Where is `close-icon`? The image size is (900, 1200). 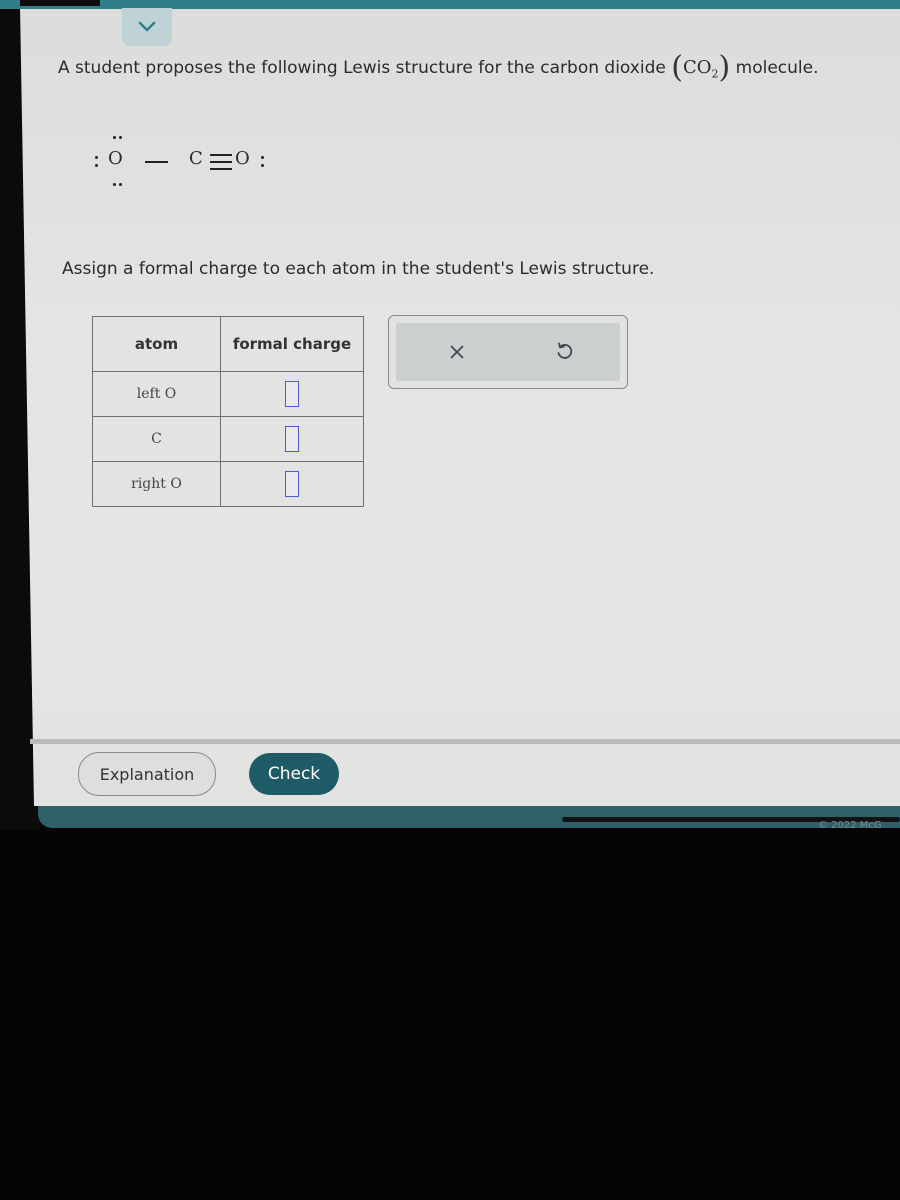
close-icon is located at coordinates (457, 352).